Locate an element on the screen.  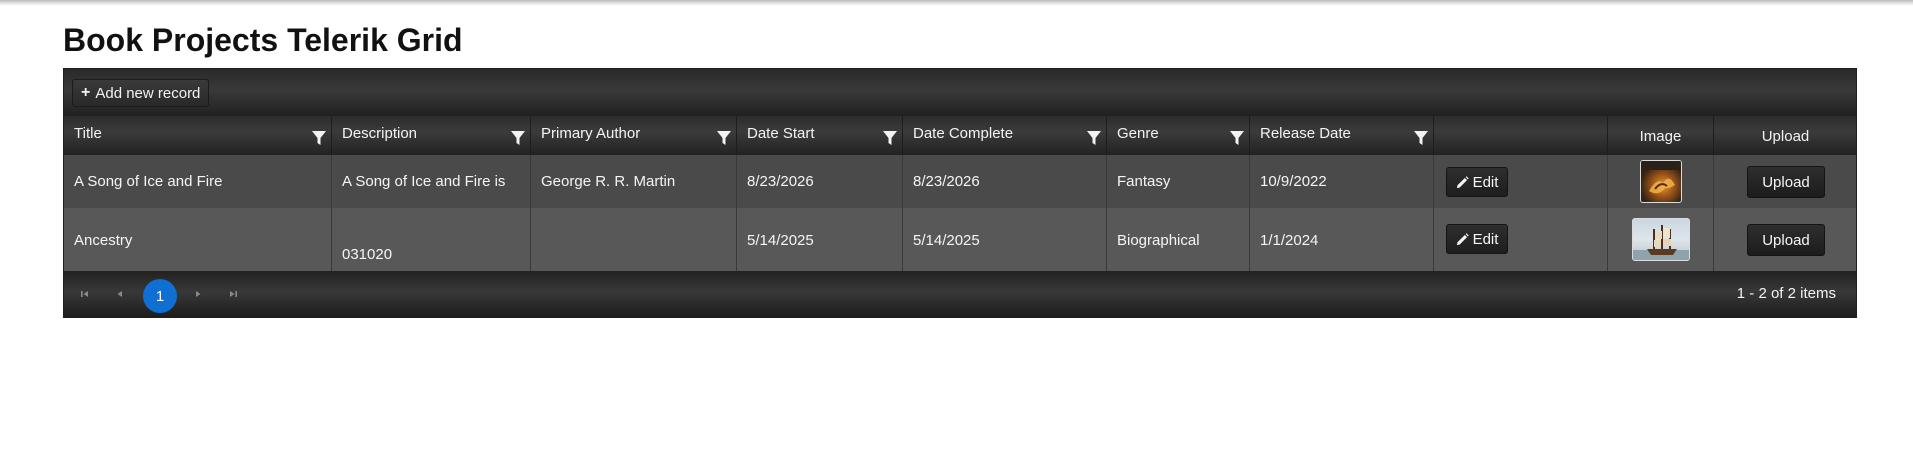
cell-genre: Biographical is located at coordinates (1177, 239).